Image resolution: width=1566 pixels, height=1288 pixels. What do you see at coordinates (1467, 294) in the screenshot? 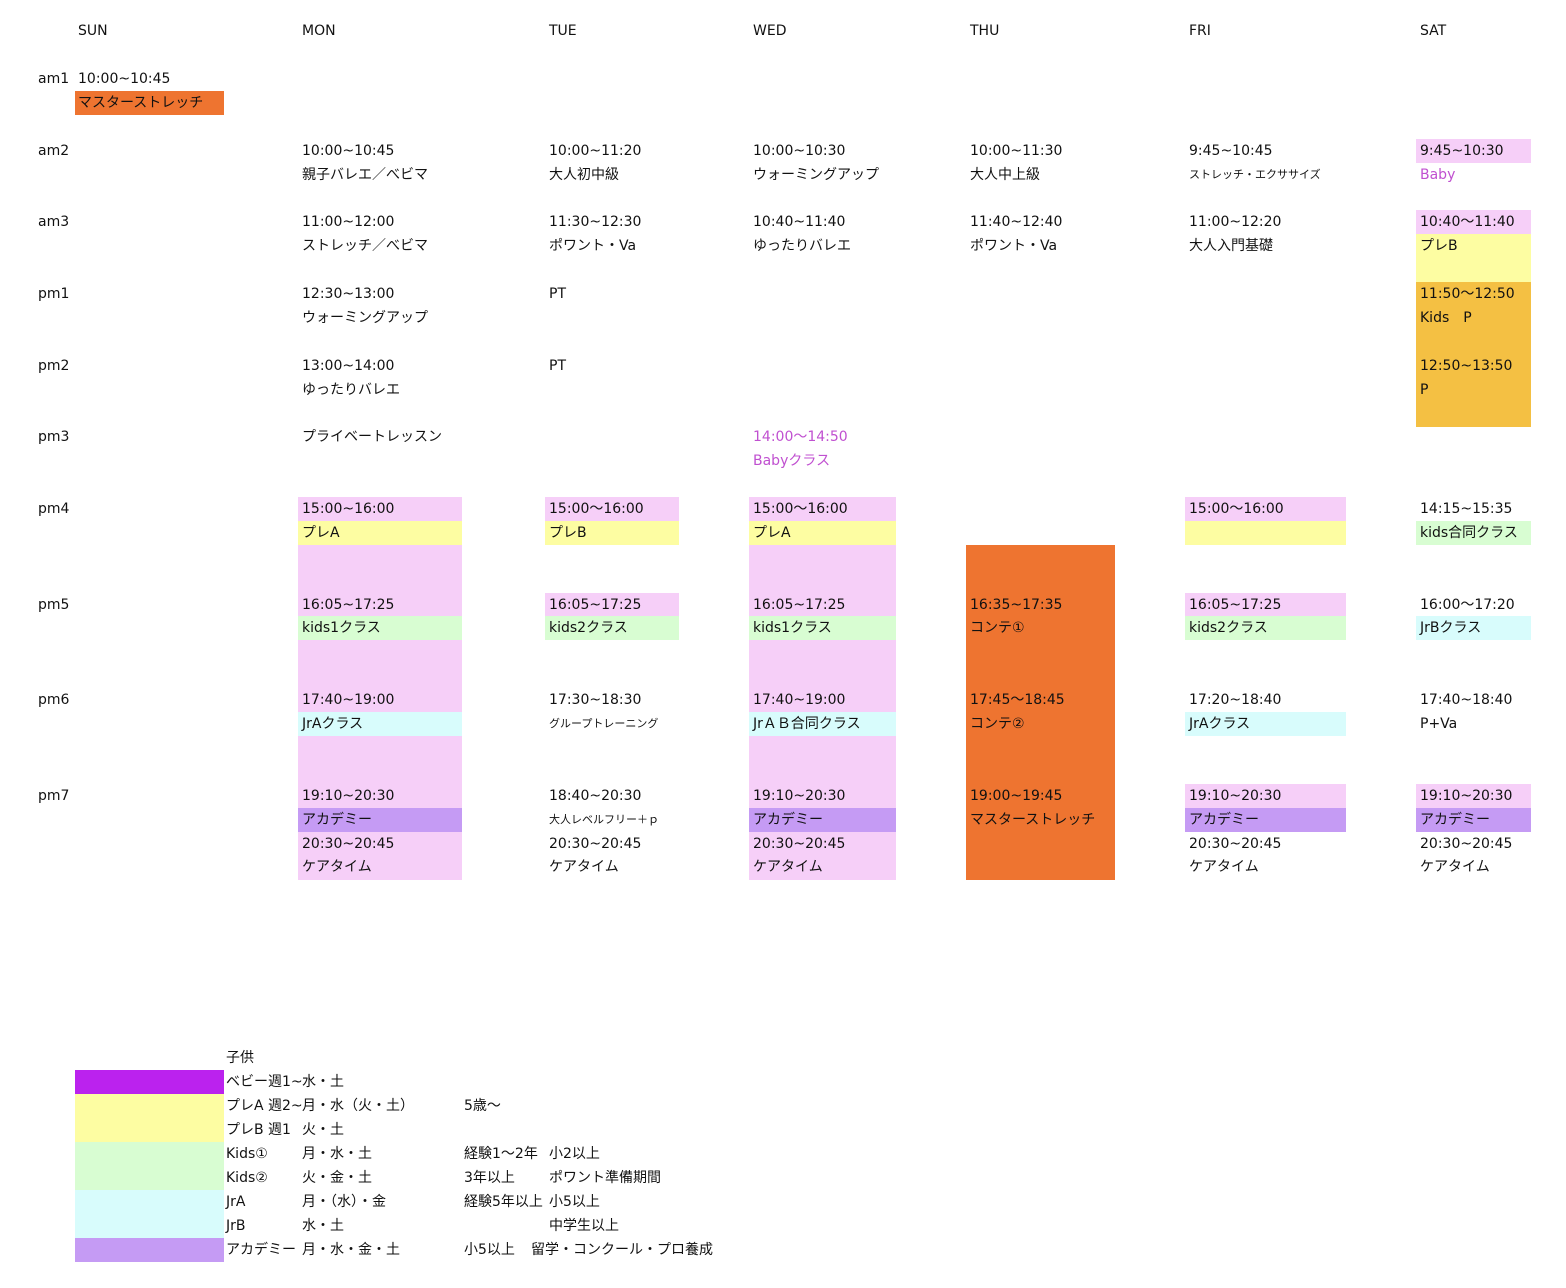
I see `sat-pm1-time: 11:50〜12:50` at bounding box center [1467, 294].